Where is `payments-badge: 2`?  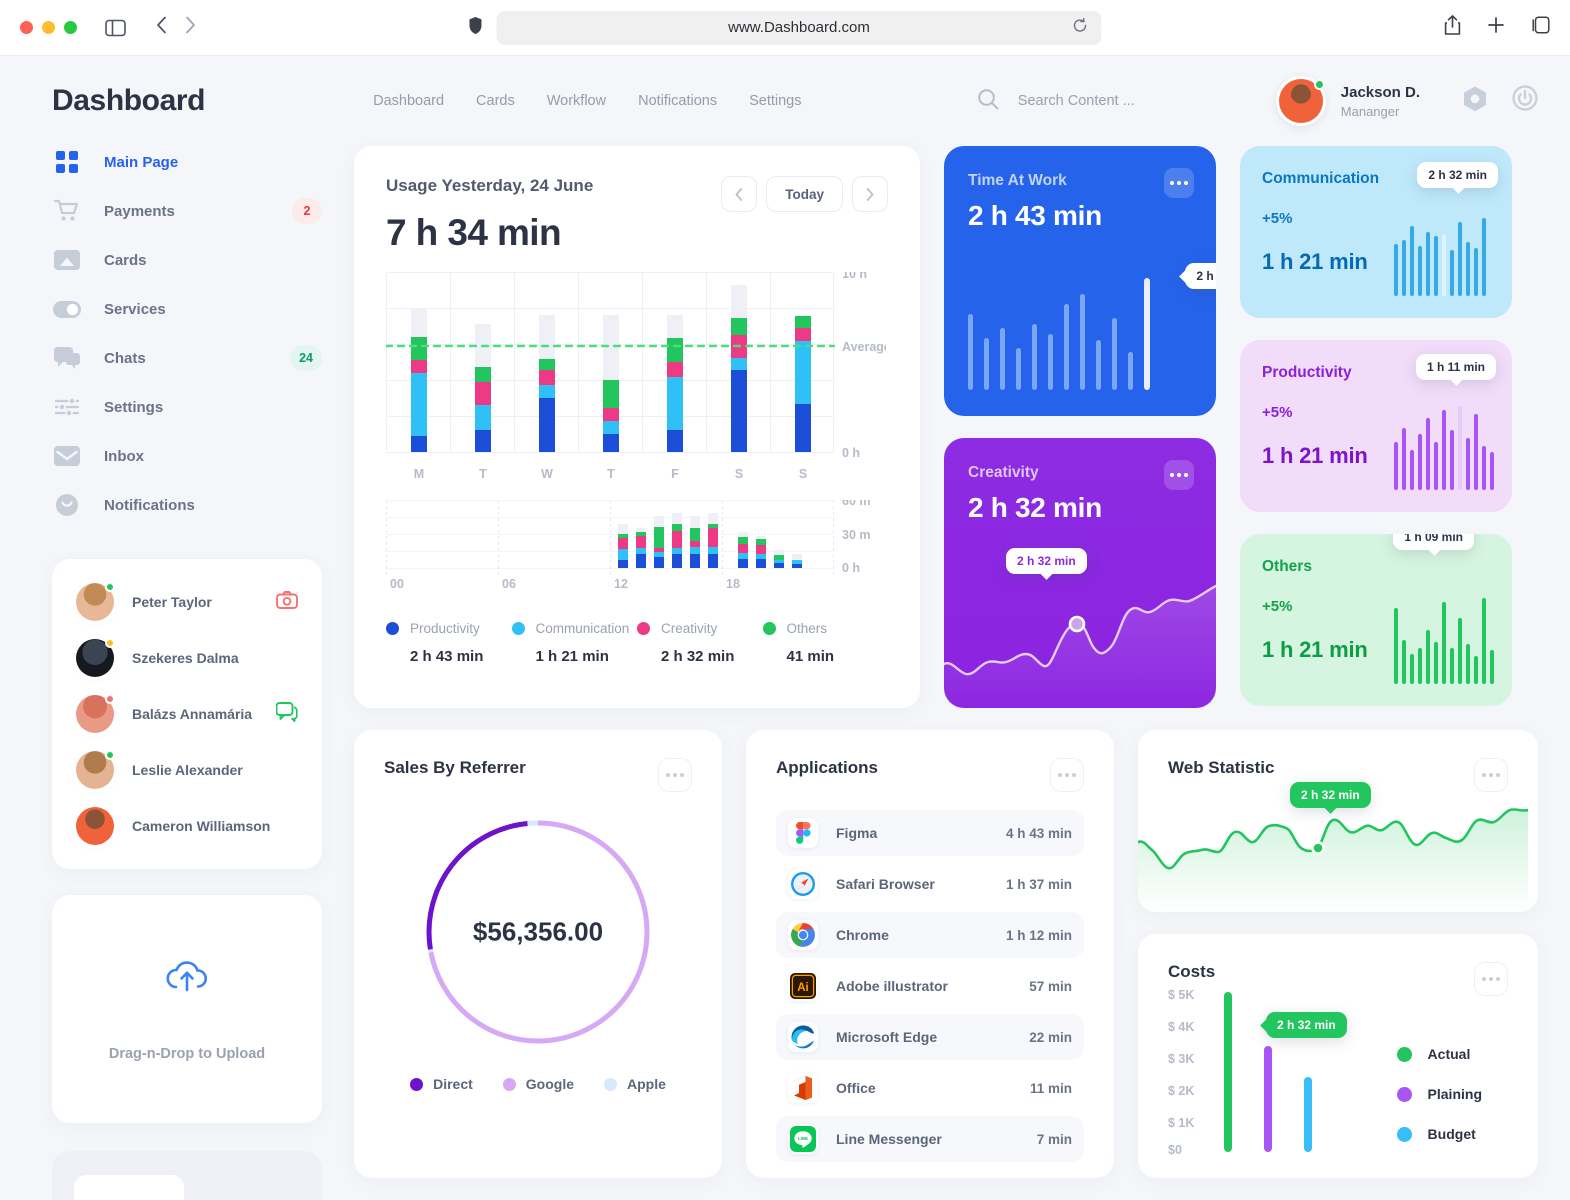
payments-badge: 2 is located at coordinates (307, 211).